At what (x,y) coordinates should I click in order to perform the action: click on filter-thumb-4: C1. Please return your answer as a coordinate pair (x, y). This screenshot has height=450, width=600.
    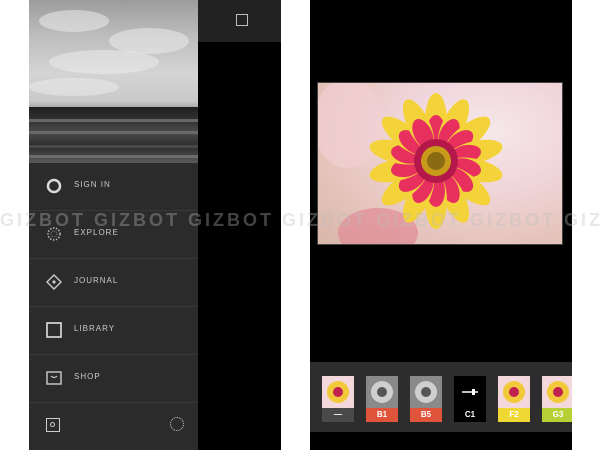
    Looking at the image, I should click on (470, 399).